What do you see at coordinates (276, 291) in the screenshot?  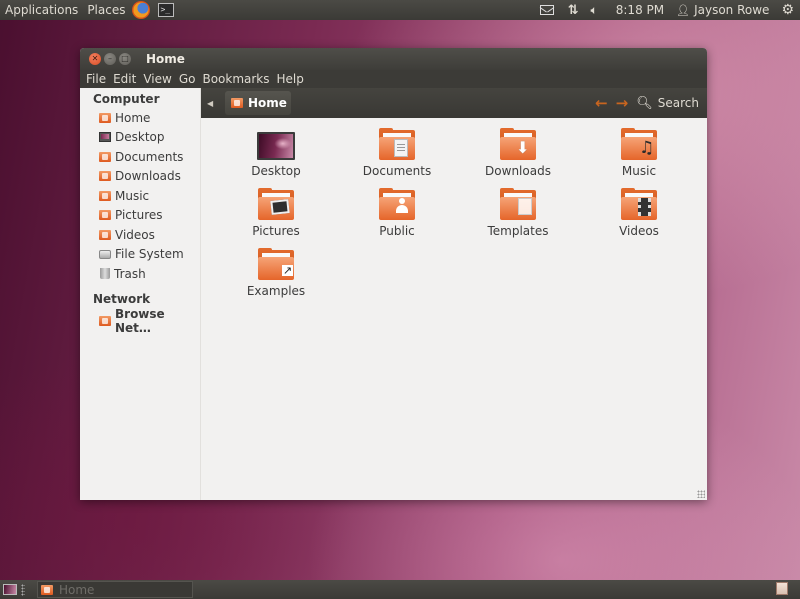 I see `file-label: Examples` at bounding box center [276, 291].